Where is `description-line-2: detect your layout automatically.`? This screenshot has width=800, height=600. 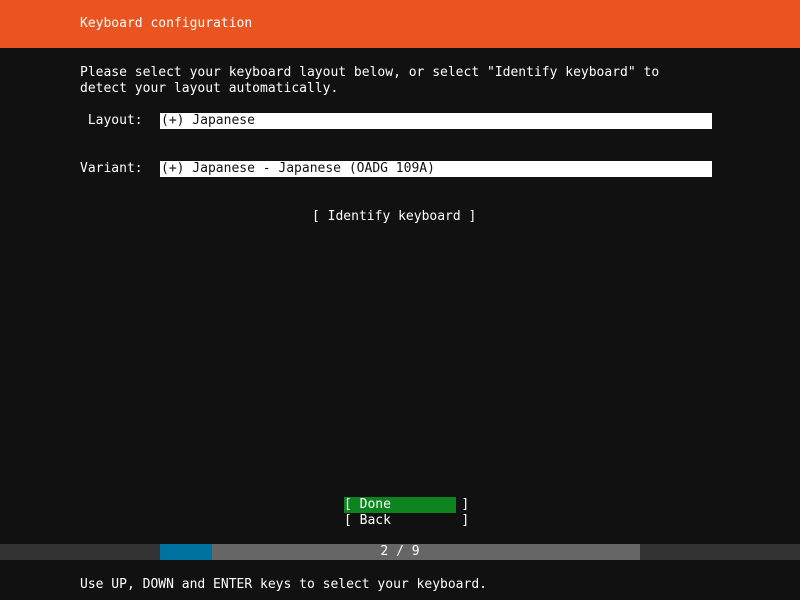 description-line-2: detect your layout automatically. is located at coordinates (209, 88).